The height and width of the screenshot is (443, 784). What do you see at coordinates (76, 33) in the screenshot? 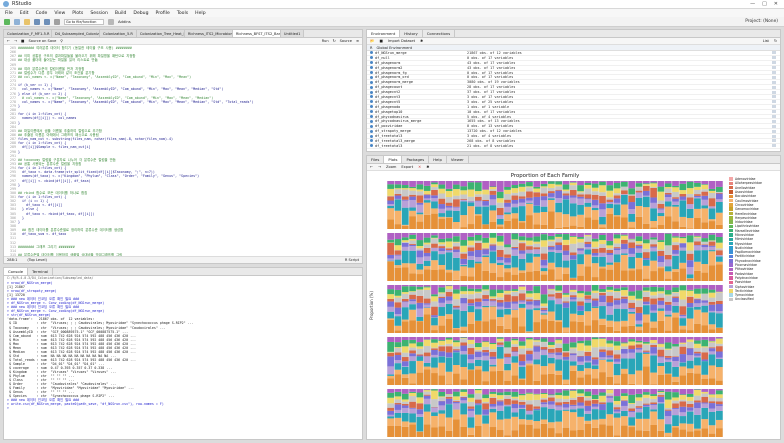
I see `editor-tab: D4_Subsampled_Colonization_D` at bounding box center [76, 33].